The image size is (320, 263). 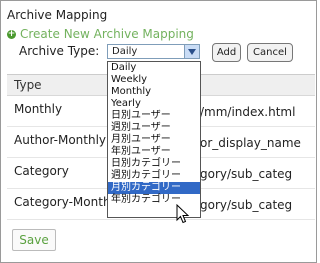 What do you see at coordinates (154, 104) in the screenshot?
I see `dropdown-option: Yearly` at bounding box center [154, 104].